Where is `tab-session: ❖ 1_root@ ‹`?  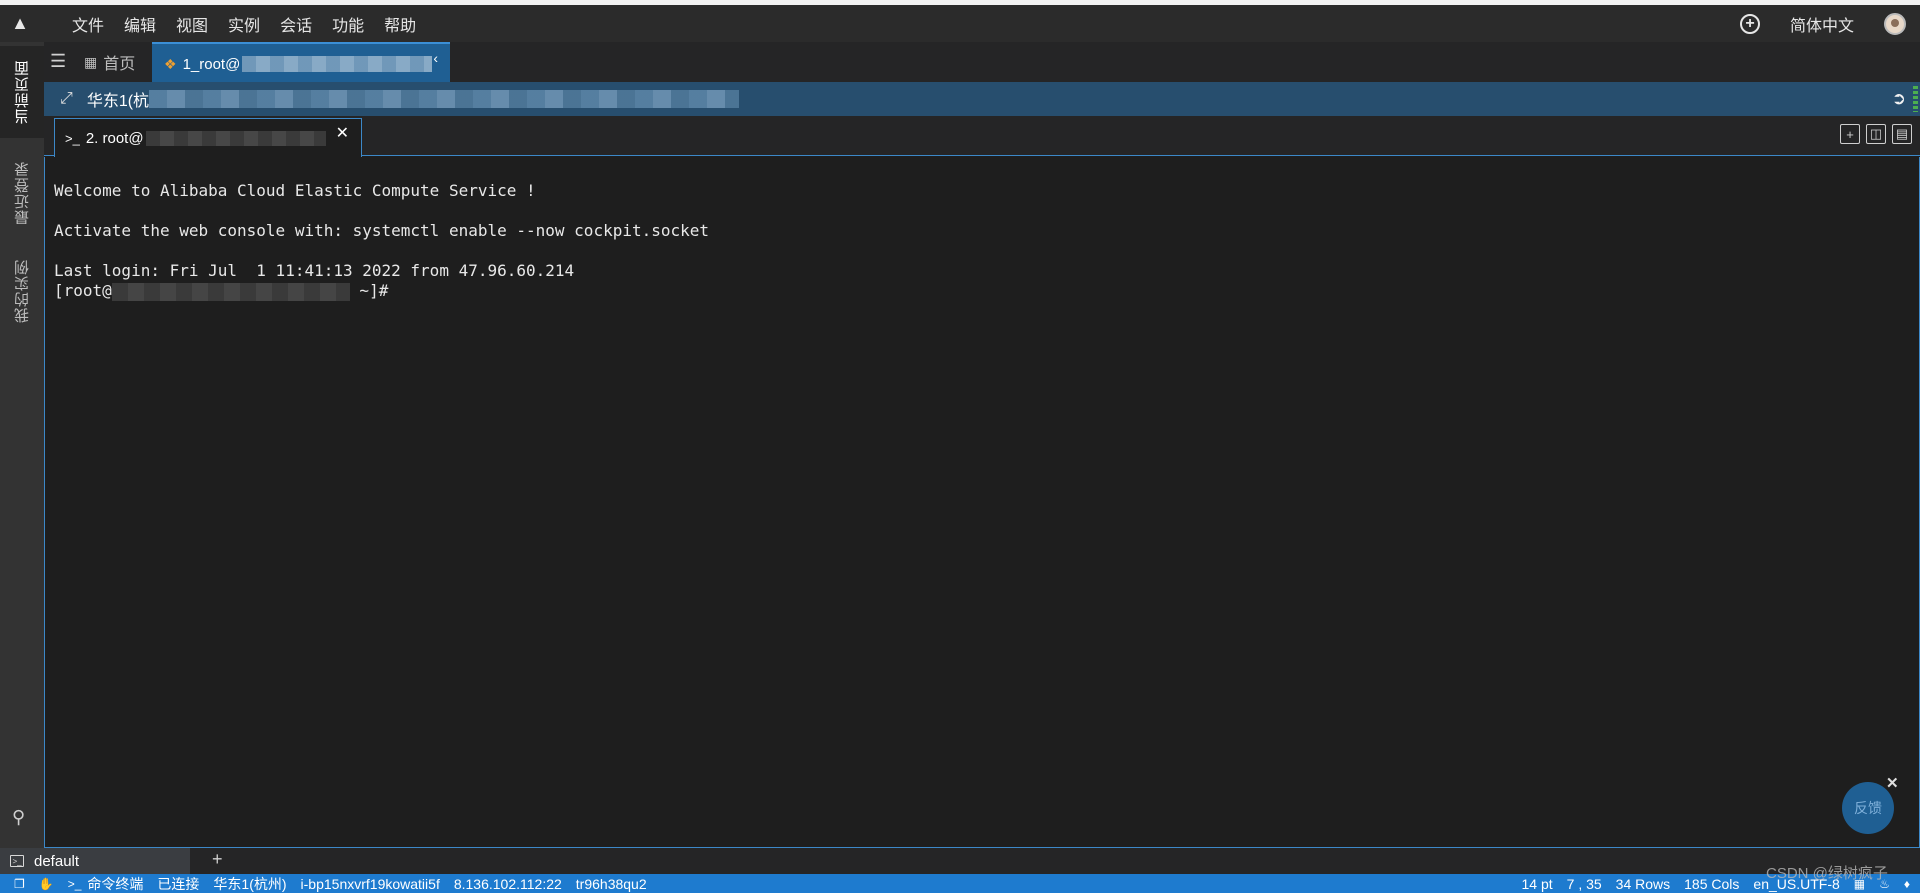 tab-session: ❖ 1_root@ ‹ is located at coordinates (301, 63).